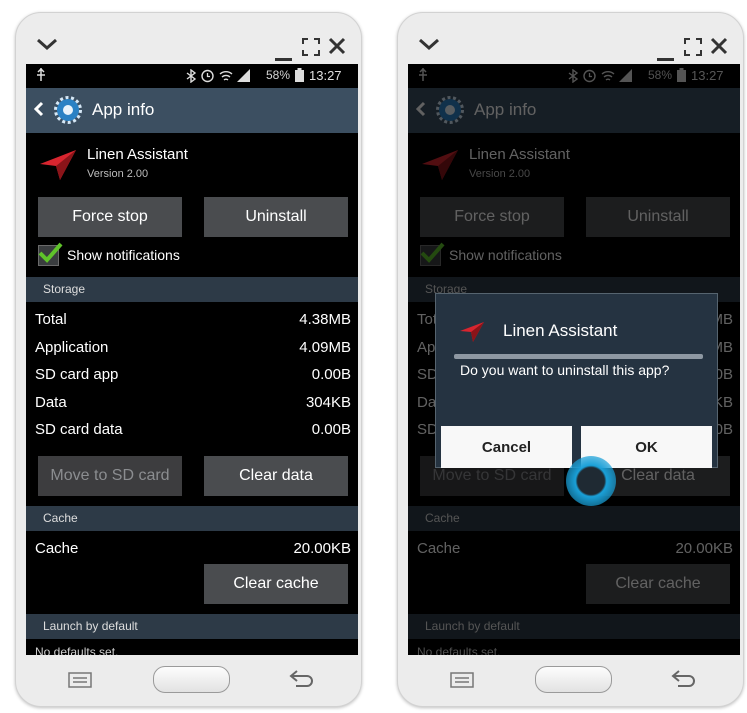 Image resolution: width=747 pixels, height=713 pixels. I want to click on usb-icon, so click(41, 74).